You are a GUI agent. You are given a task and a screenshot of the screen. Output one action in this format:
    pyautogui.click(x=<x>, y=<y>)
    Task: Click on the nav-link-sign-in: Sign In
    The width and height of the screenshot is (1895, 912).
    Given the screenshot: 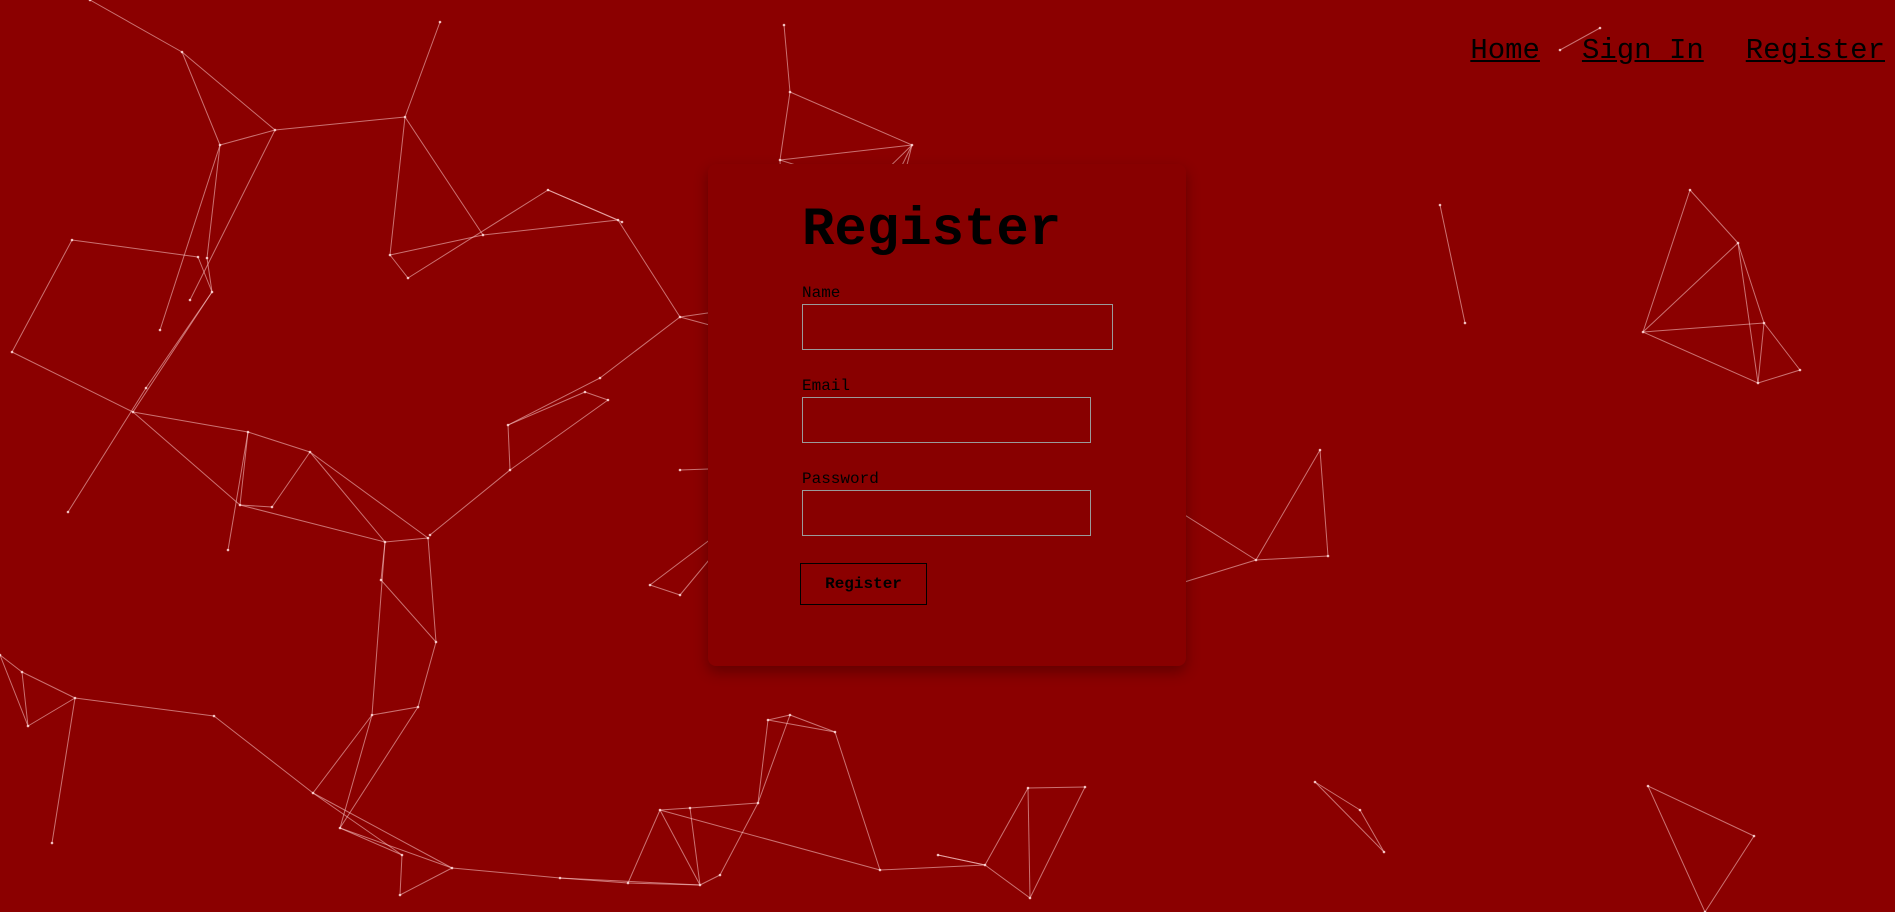 What is the action you would take?
    pyautogui.click(x=1643, y=50)
    